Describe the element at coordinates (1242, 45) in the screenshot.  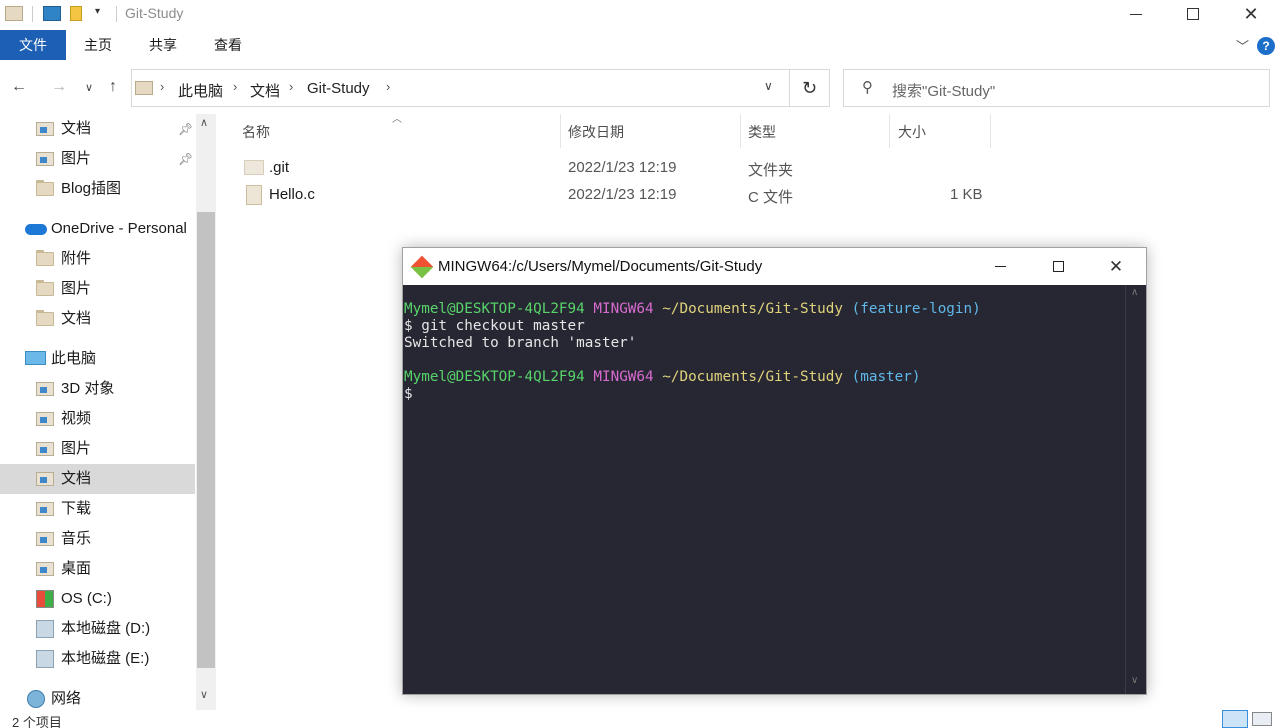
I see `expand-ribbon-icon: ﹀` at that location.